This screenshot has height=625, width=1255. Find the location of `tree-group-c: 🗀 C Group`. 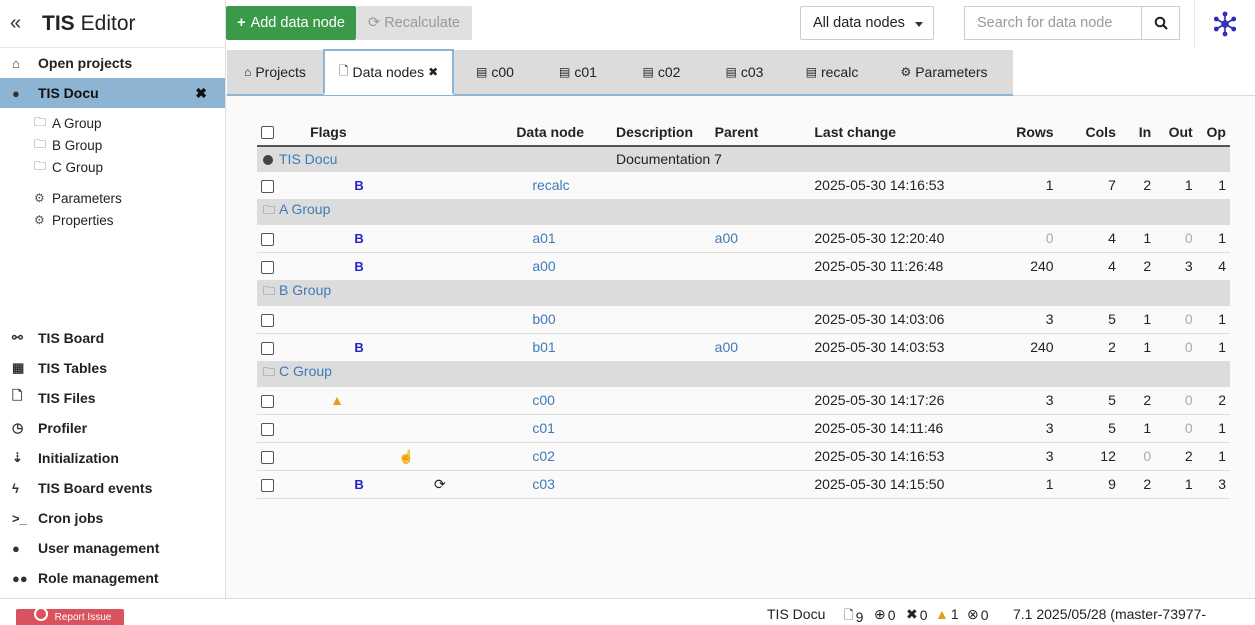

tree-group-c: 🗀 C Group is located at coordinates (112, 167).